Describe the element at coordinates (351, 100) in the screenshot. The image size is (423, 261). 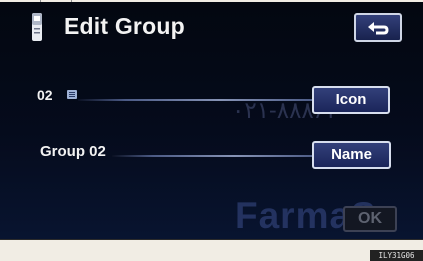
I see `icon-button: Icon` at that location.